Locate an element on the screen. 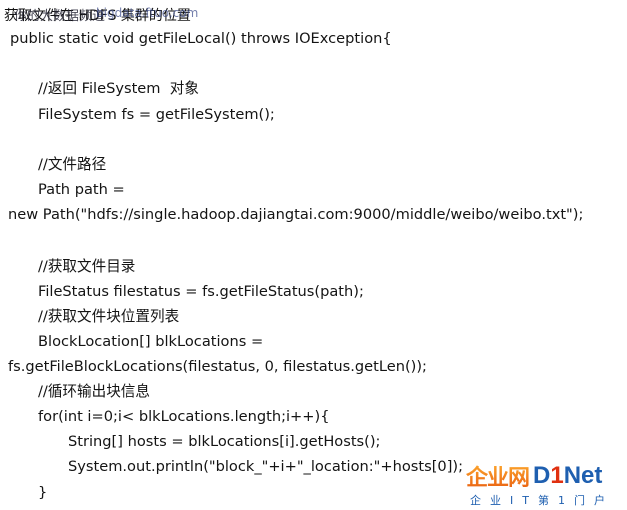 This screenshot has width=627, height=510. code-line: BlockLocation[] blkLocations = is located at coordinates (151, 341).